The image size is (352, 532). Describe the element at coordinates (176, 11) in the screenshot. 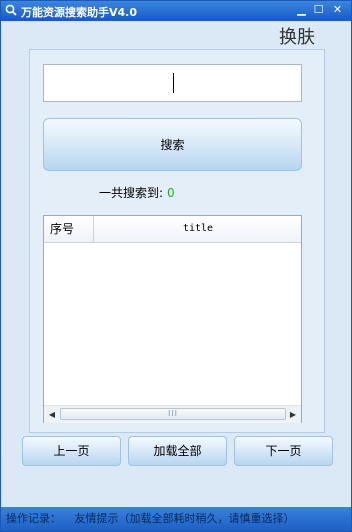

I see `title-bar: 万能资源搜索助手V4.0 ▁ ☐ ✕` at that location.